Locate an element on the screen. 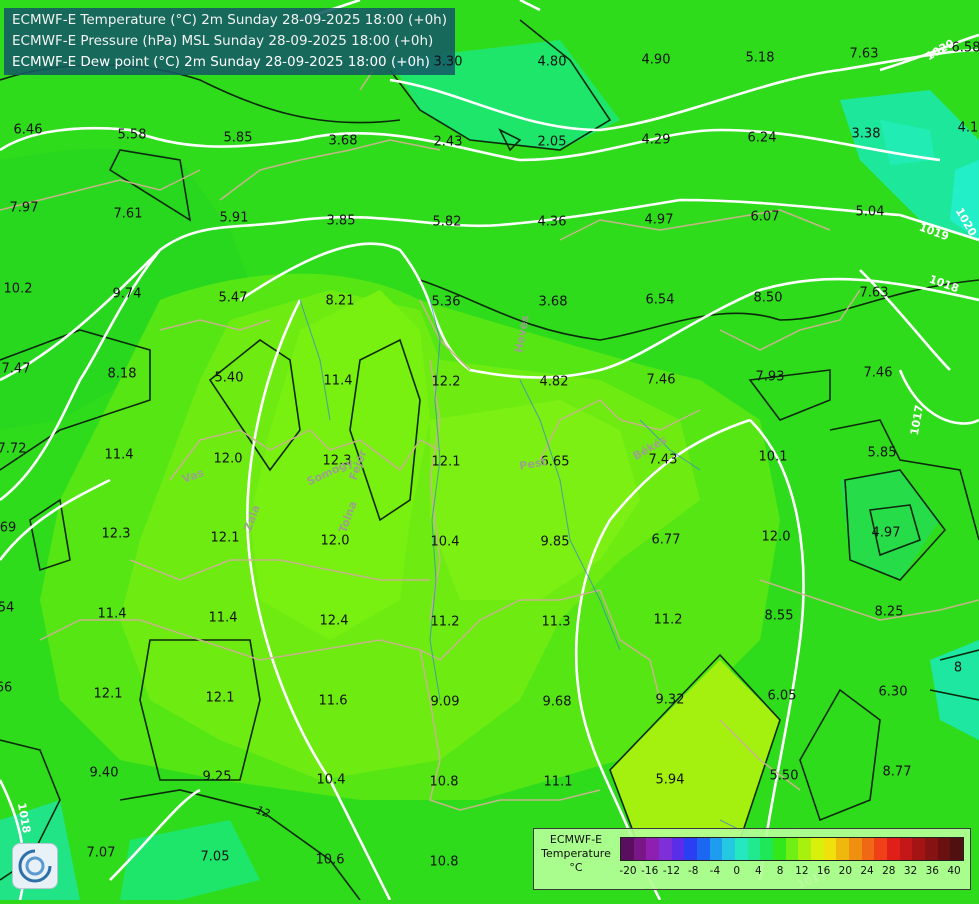 Image resolution: width=979 pixels, height=904 pixels. station-value: 5.82 is located at coordinates (447, 222).